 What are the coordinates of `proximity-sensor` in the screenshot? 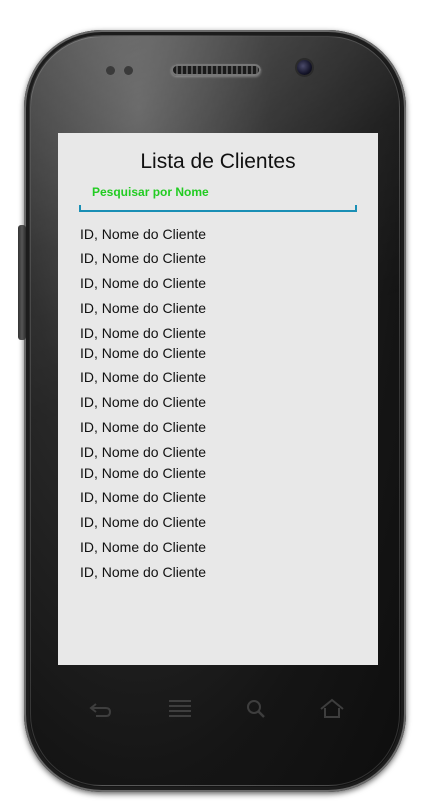 It's located at (110, 70).